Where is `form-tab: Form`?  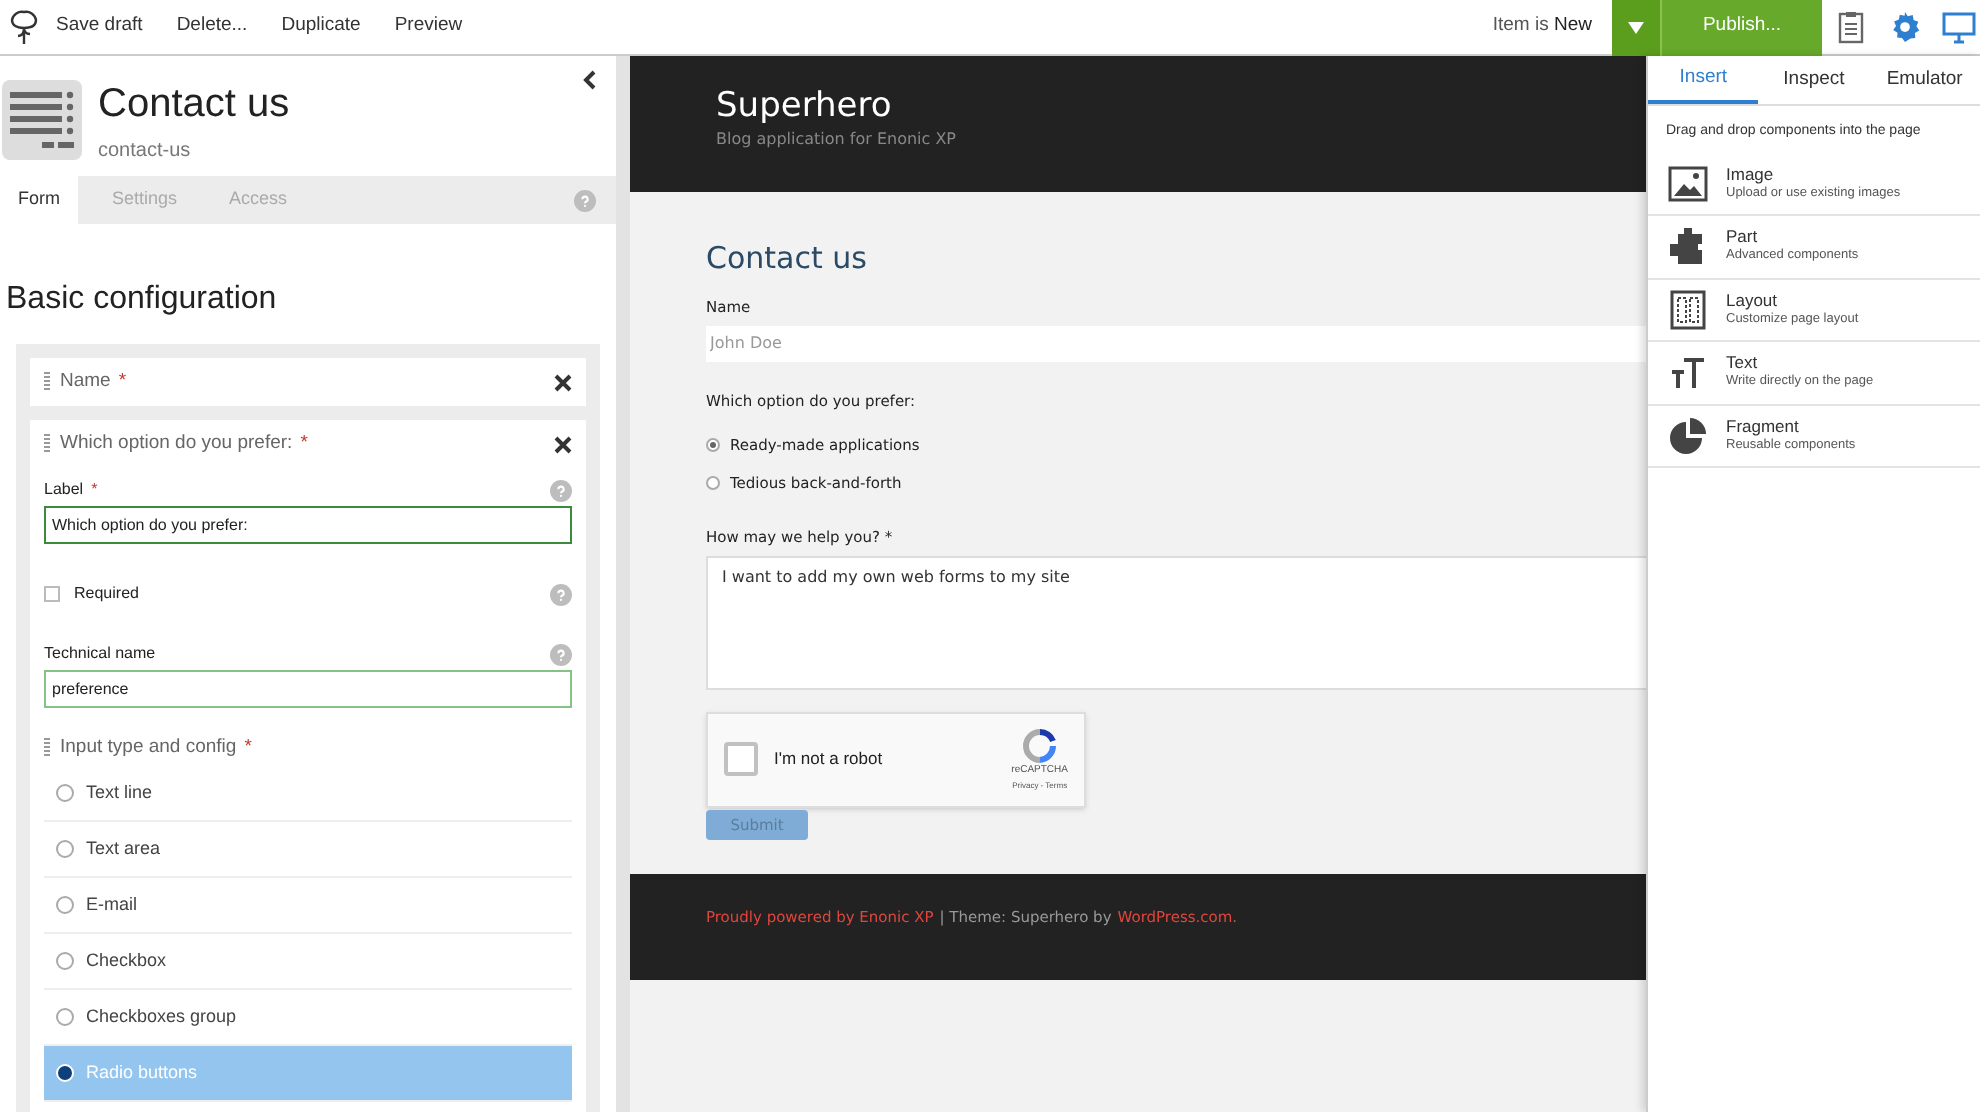 form-tab: Form is located at coordinates (39, 200).